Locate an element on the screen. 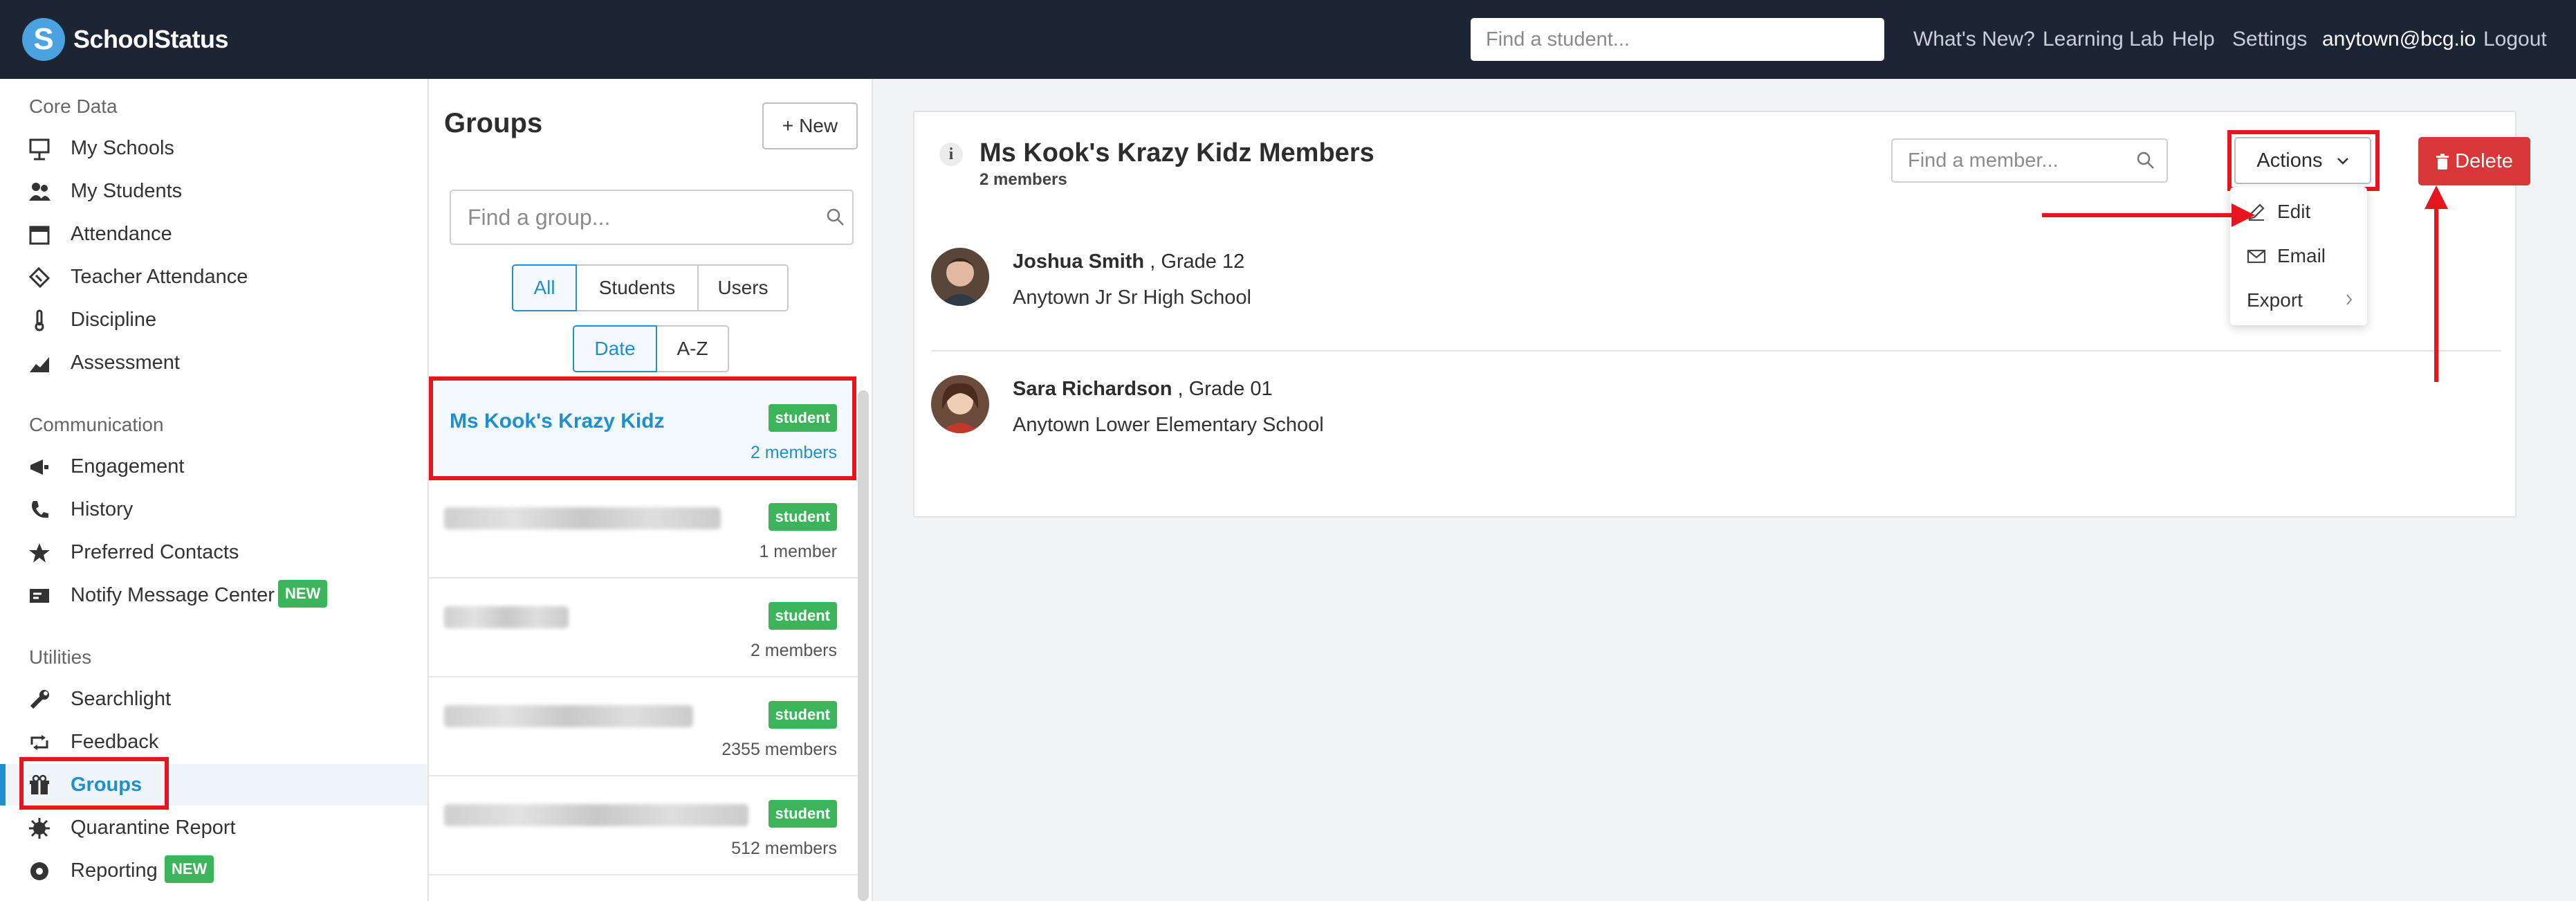  new-group-button: + New is located at coordinates (810, 125).